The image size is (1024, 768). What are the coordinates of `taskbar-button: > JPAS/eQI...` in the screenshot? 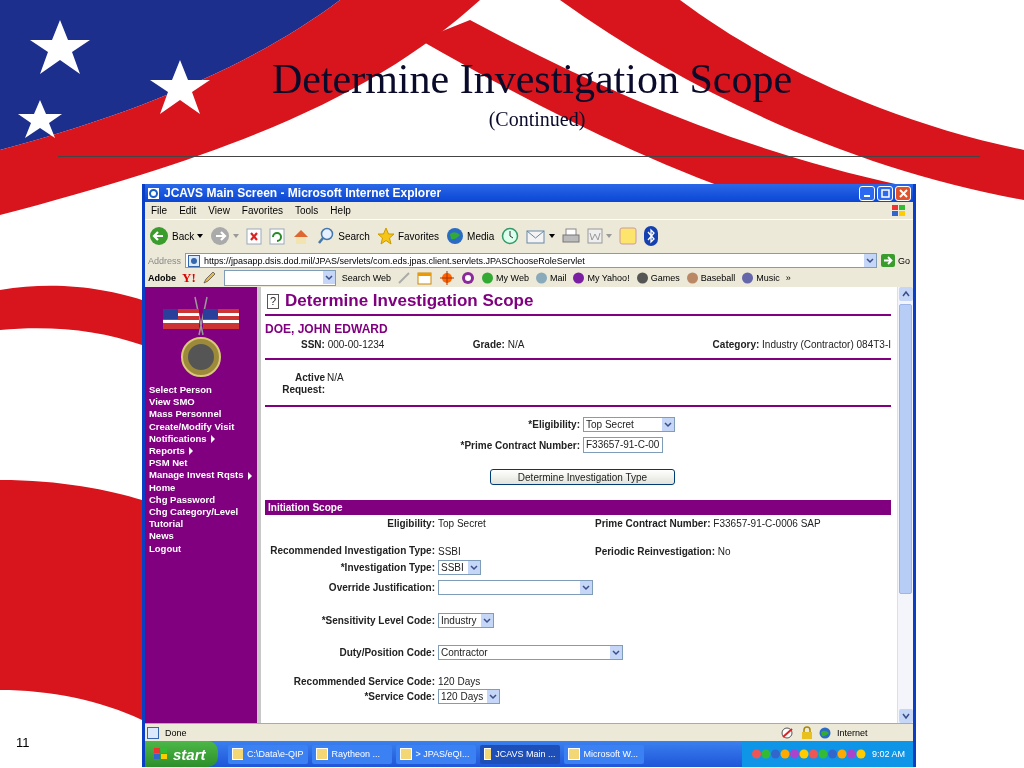 It's located at (435, 754).